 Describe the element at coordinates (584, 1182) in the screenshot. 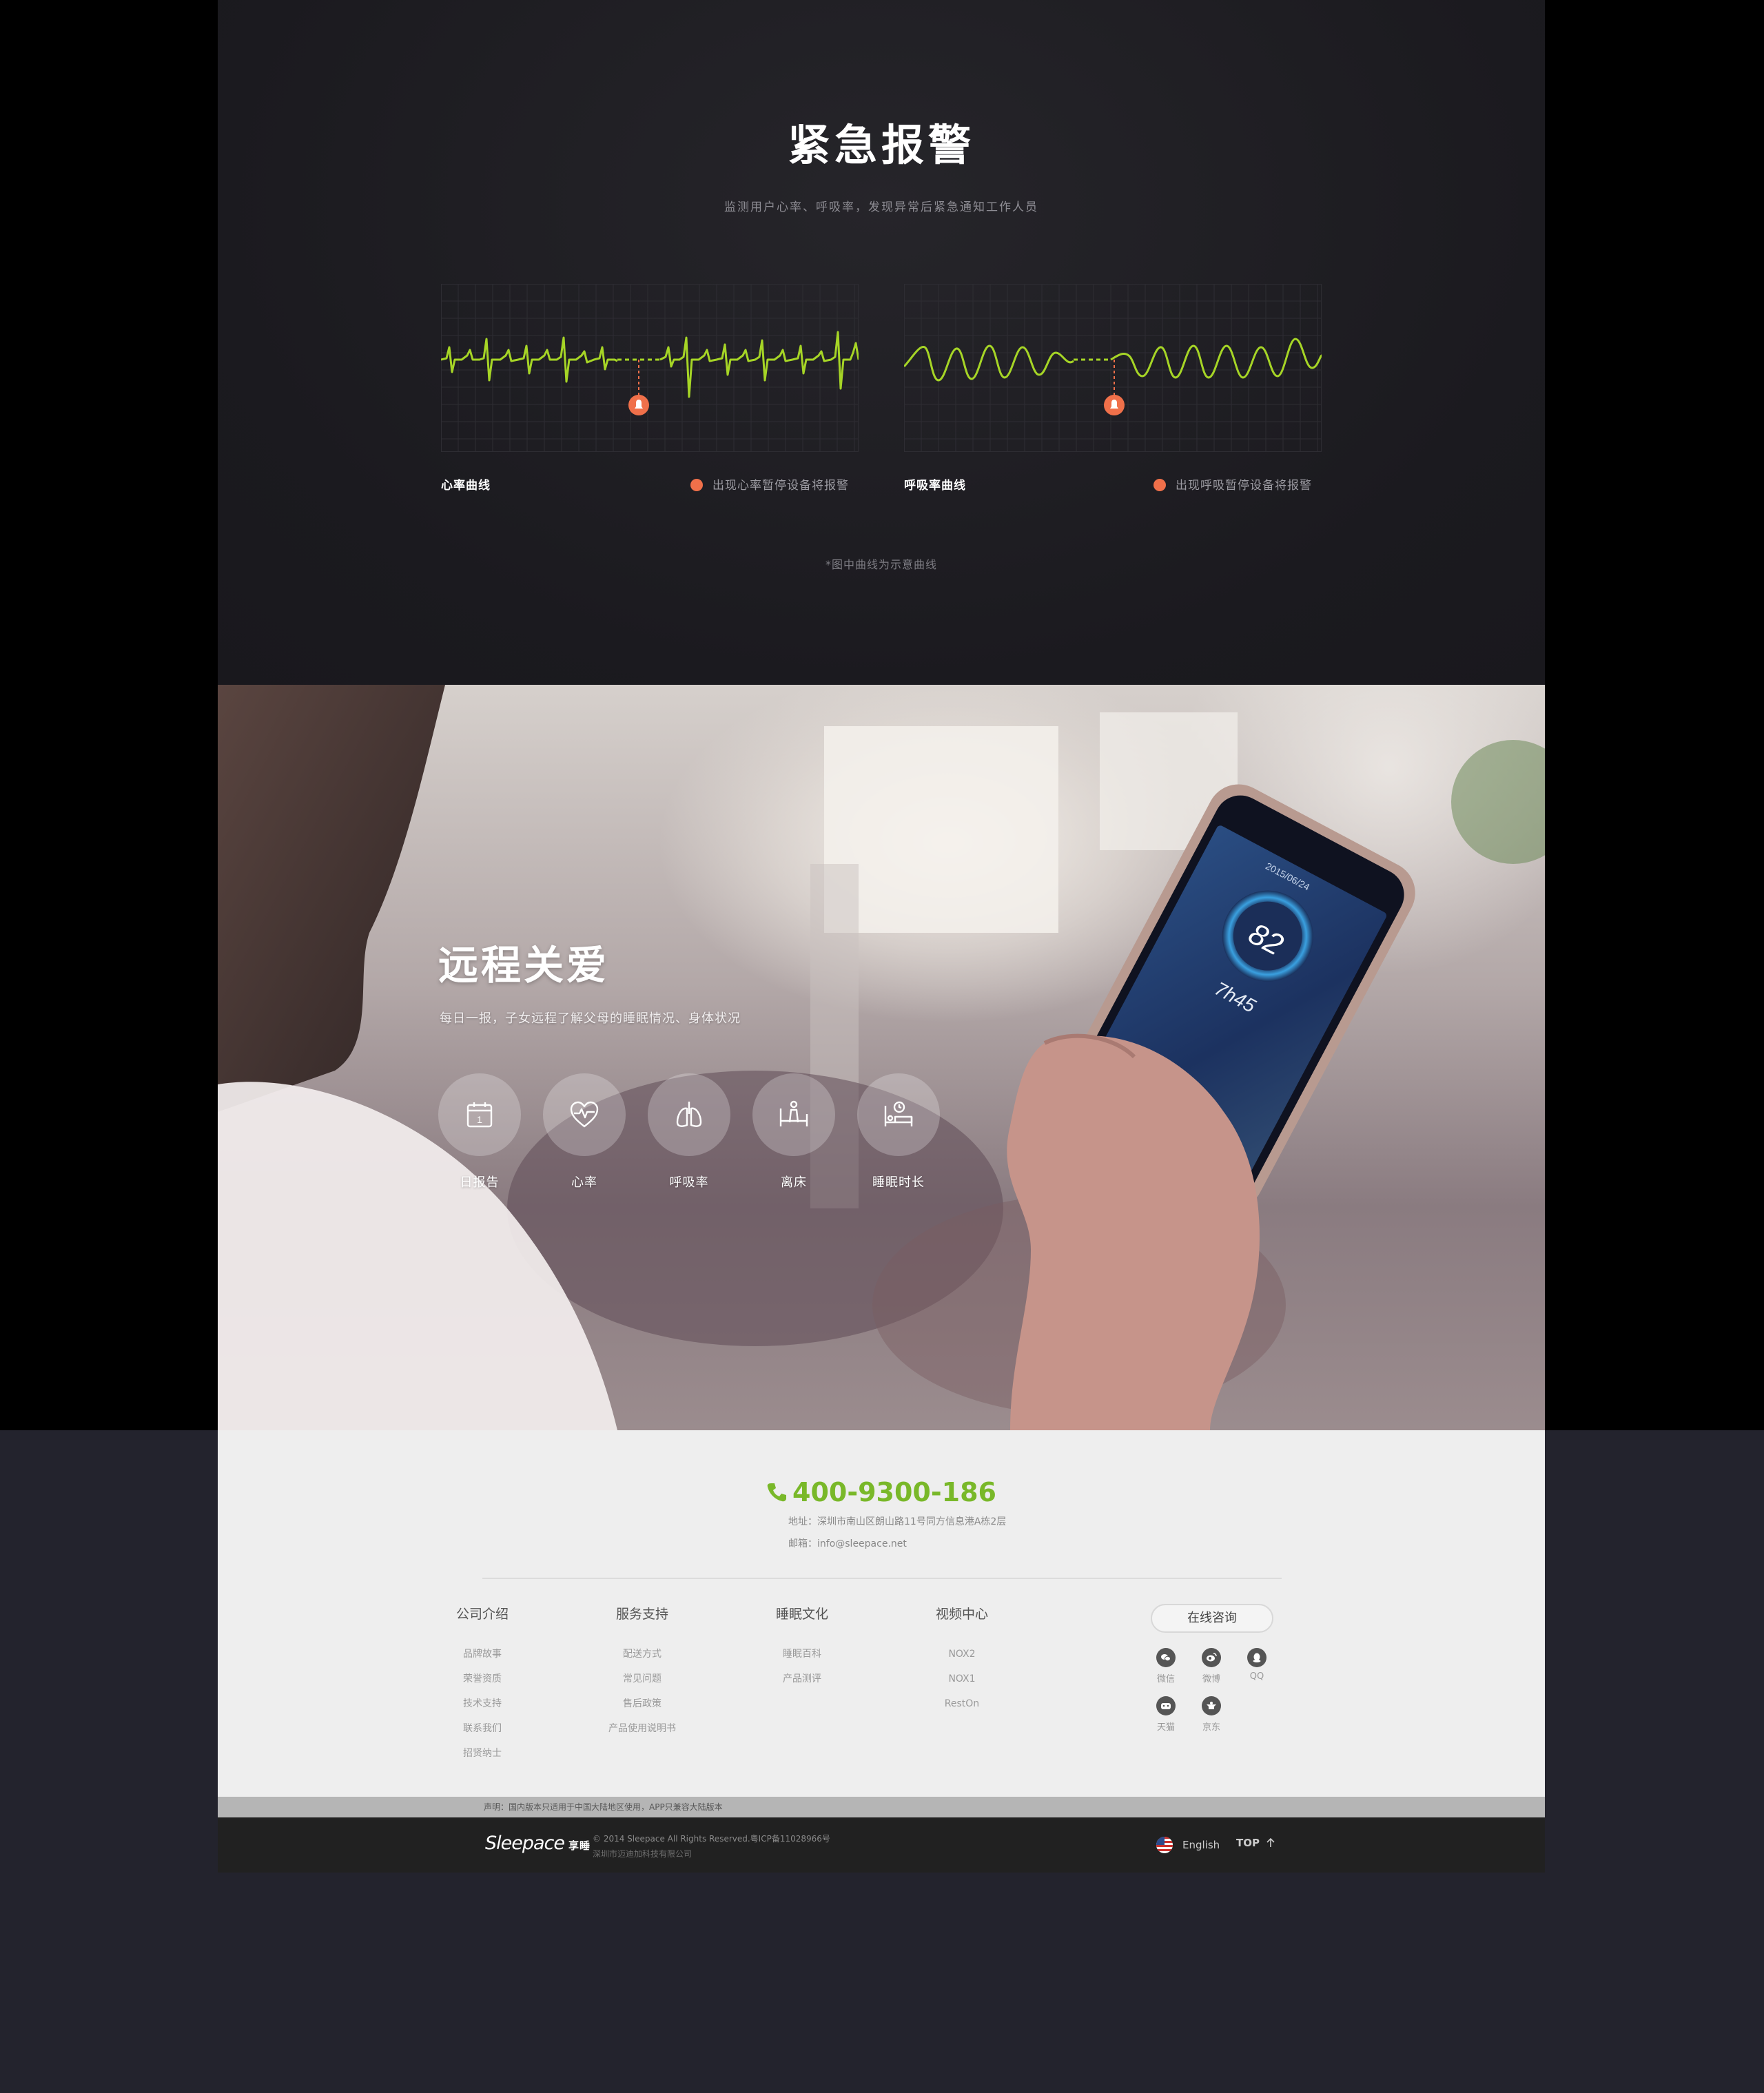

I see `feature-label: 心率` at that location.